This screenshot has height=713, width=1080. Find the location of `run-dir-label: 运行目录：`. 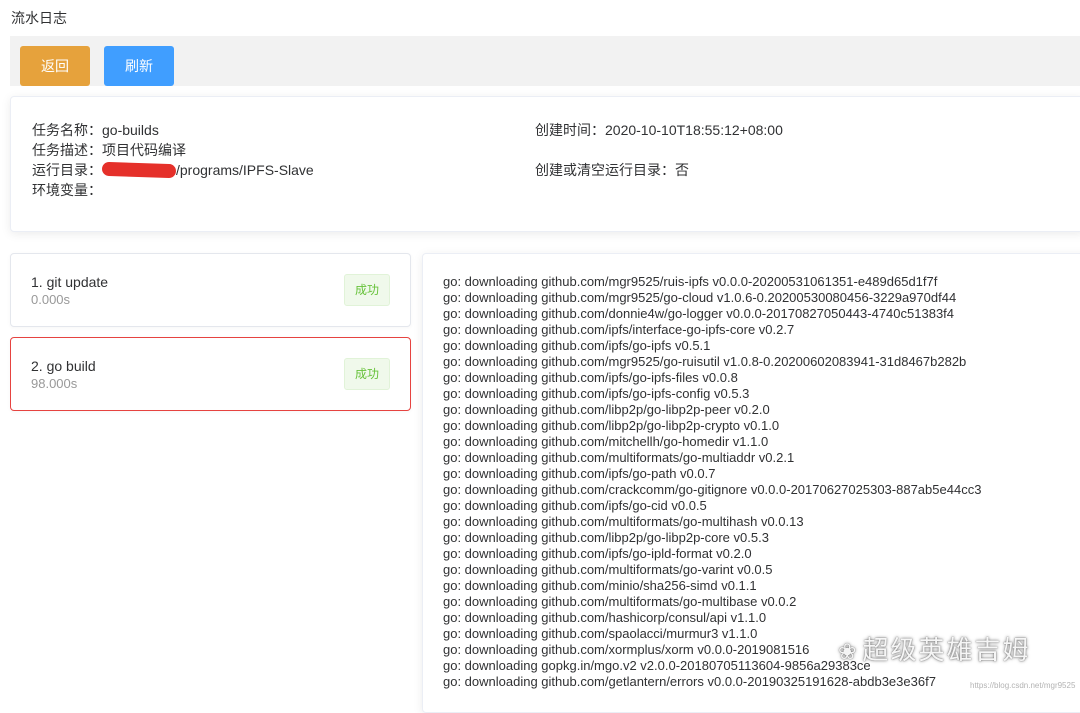

run-dir-label: 运行目录： is located at coordinates (67, 170).